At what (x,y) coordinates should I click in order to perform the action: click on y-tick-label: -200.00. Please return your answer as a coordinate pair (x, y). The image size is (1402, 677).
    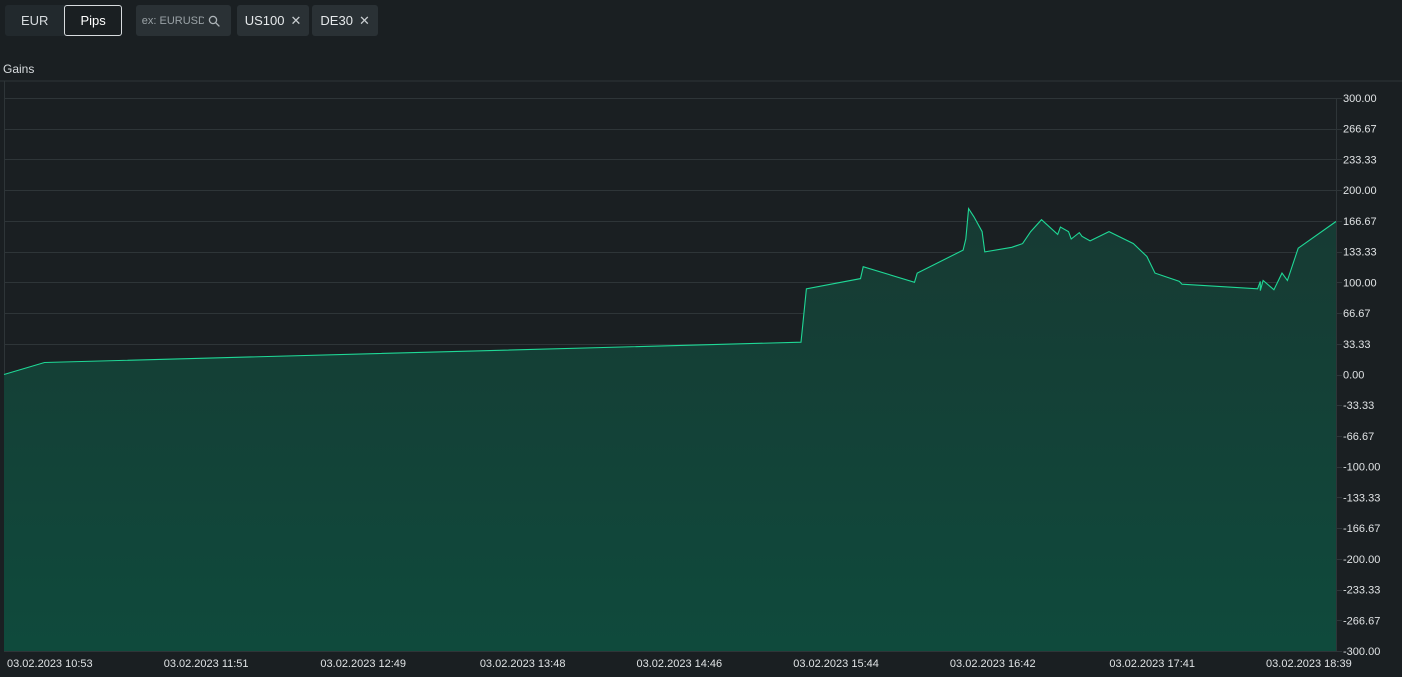
    Looking at the image, I should click on (1361, 560).